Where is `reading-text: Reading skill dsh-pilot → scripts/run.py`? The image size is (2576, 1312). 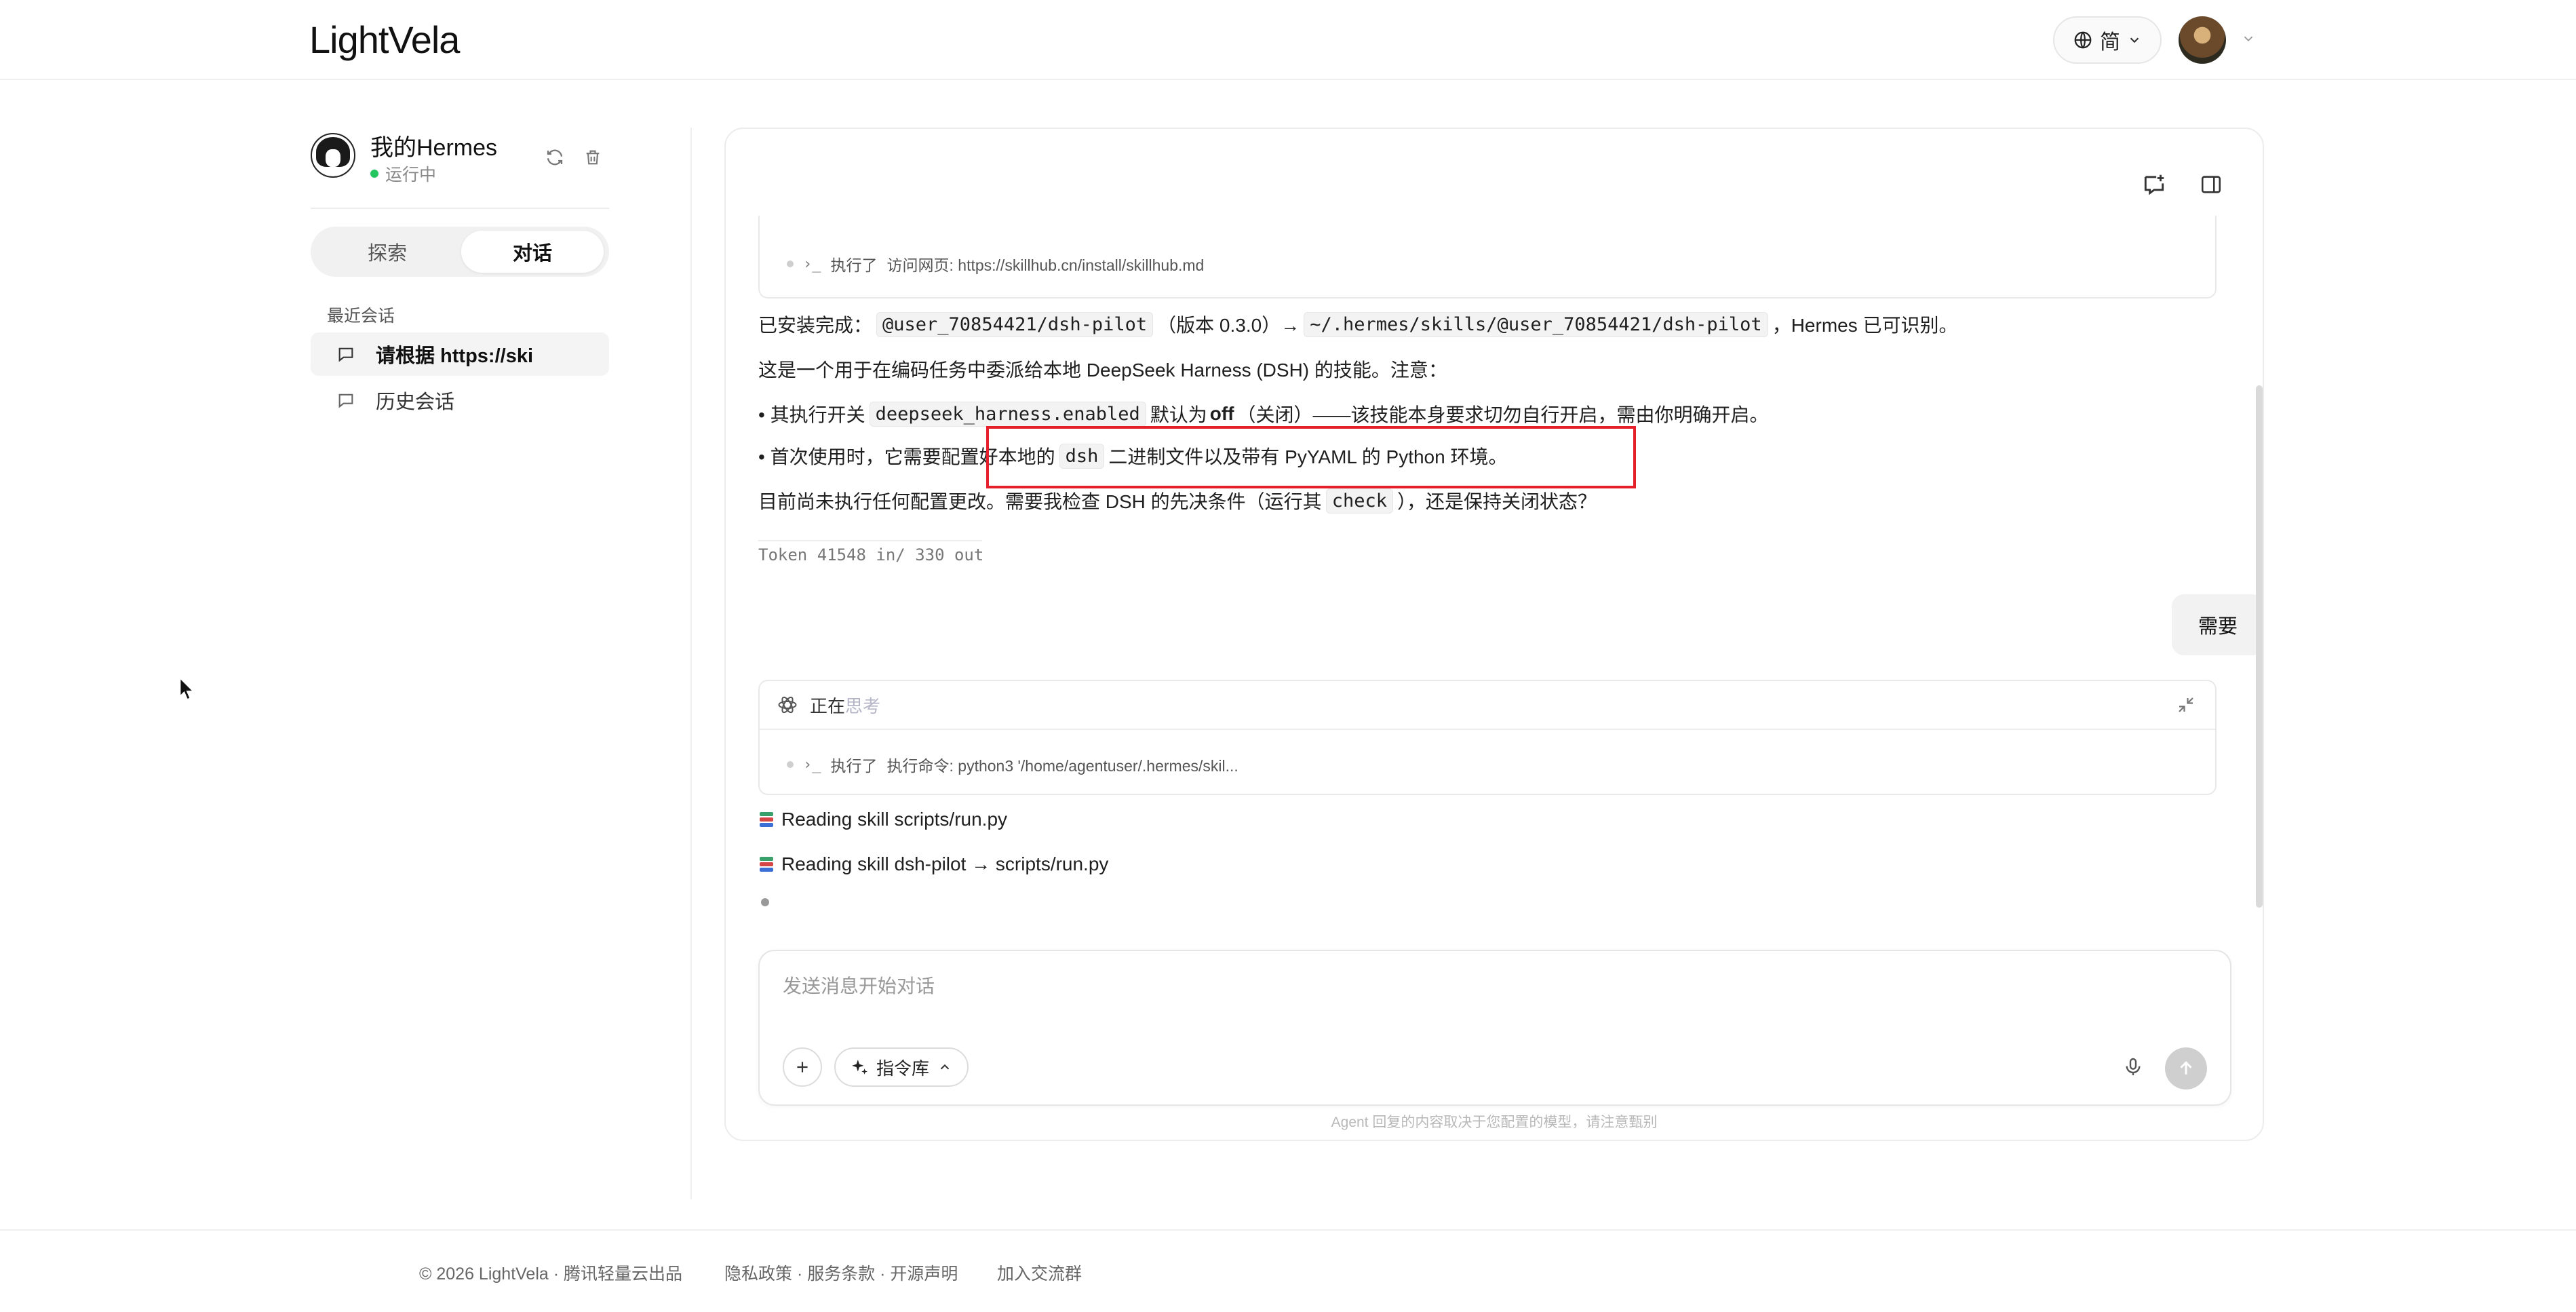 reading-text: Reading skill dsh-pilot → scripts/run.py is located at coordinates (945, 863).